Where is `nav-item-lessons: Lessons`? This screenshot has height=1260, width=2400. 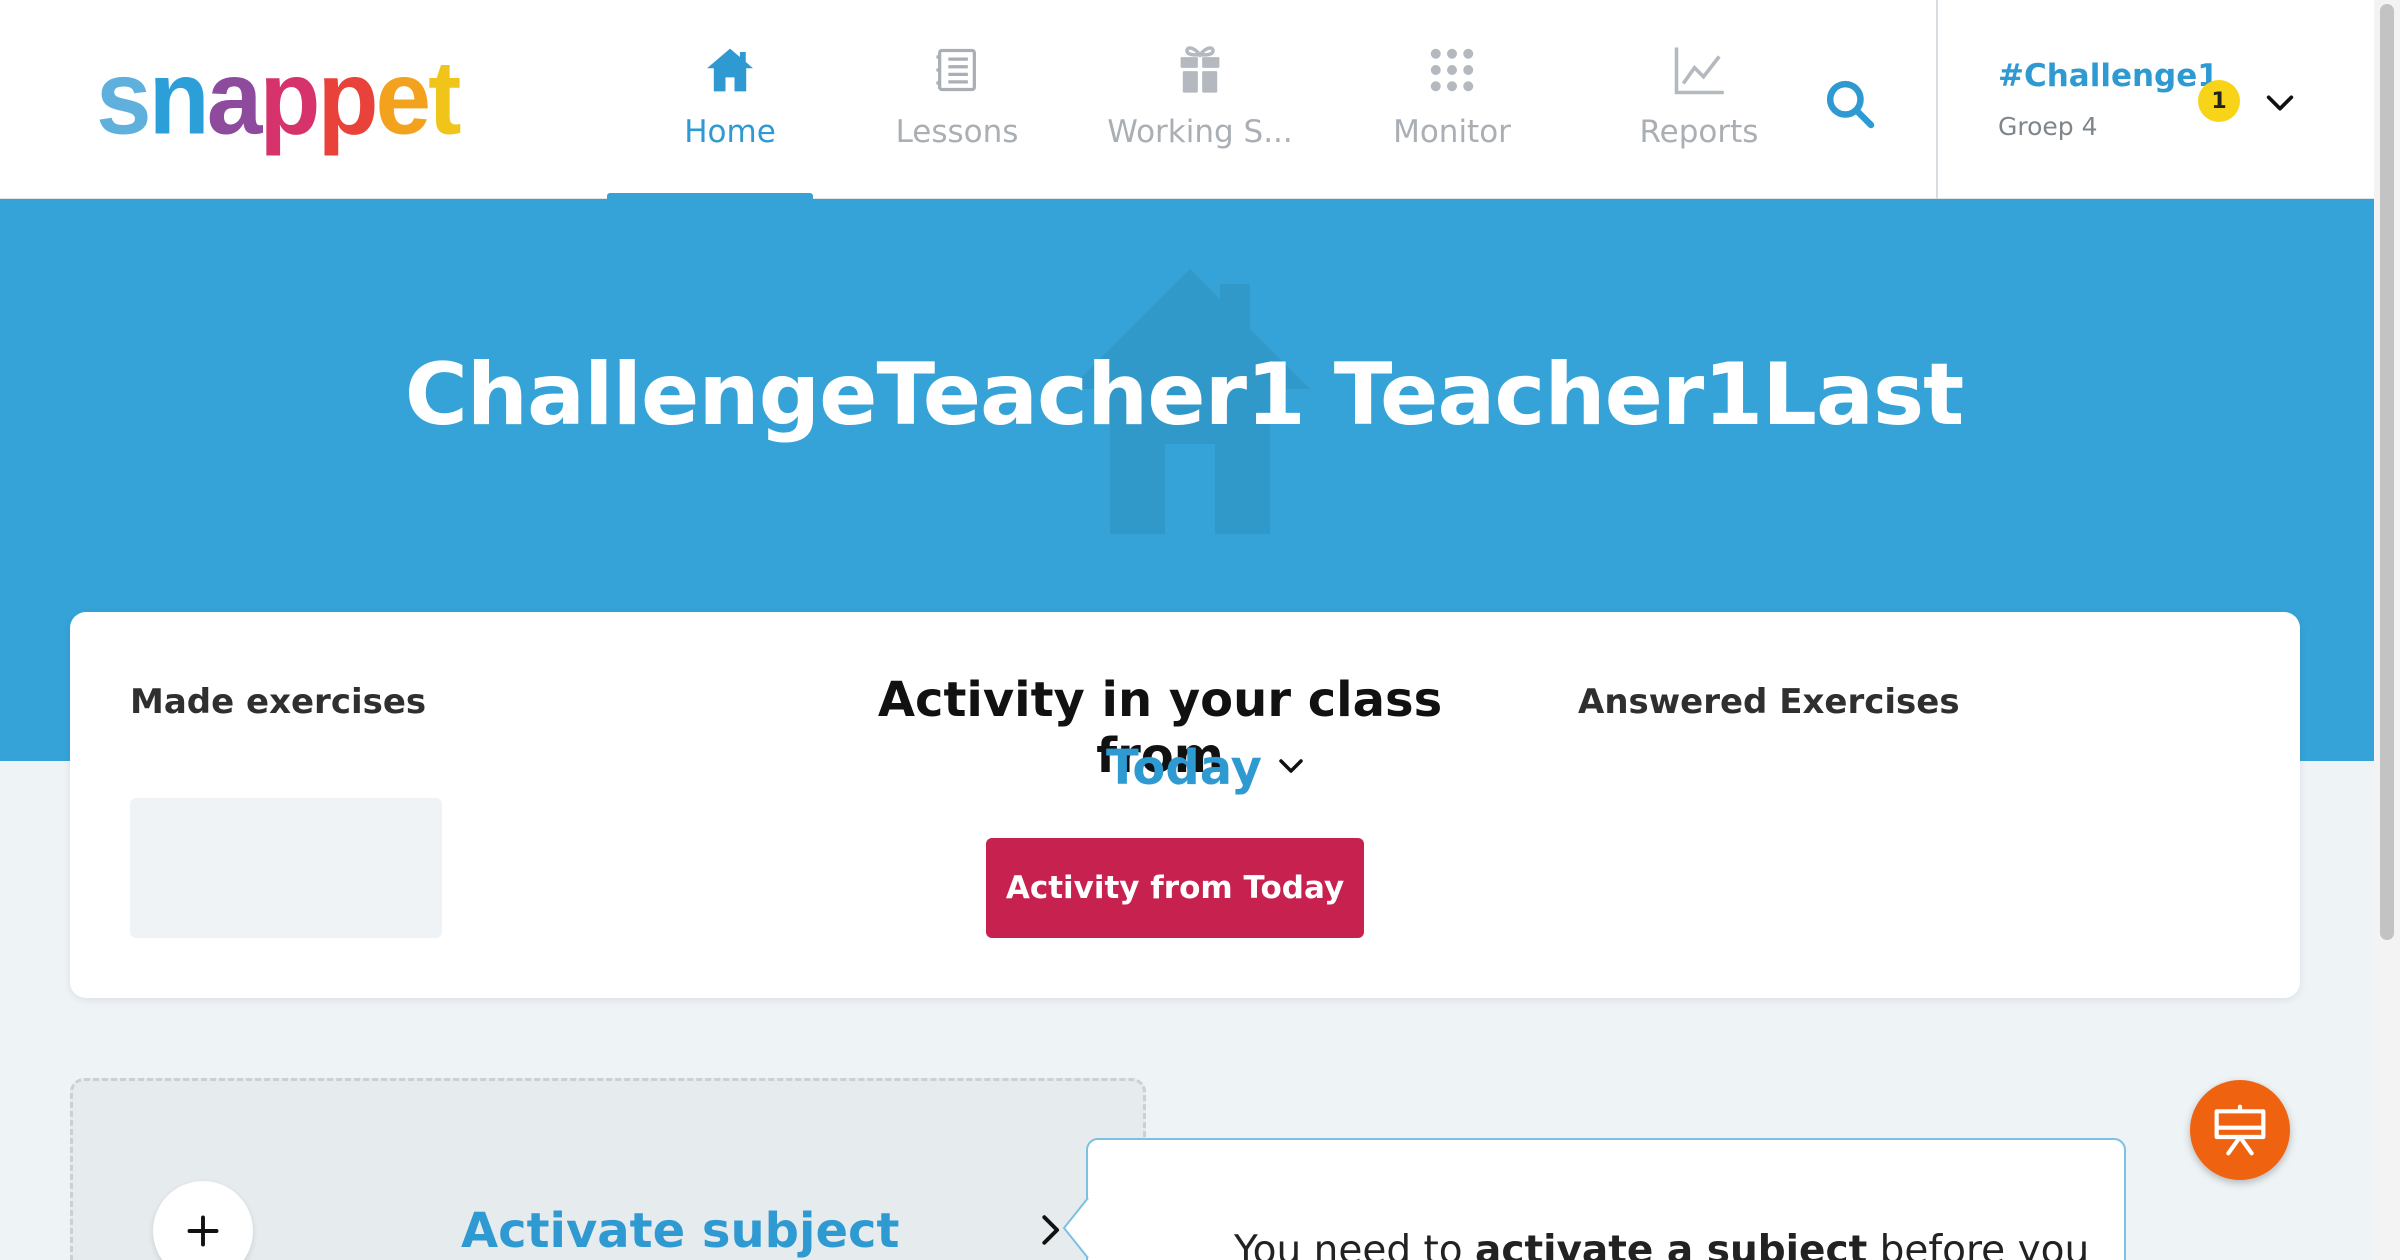 nav-item-lessons: Lessons is located at coordinates (957, 99).